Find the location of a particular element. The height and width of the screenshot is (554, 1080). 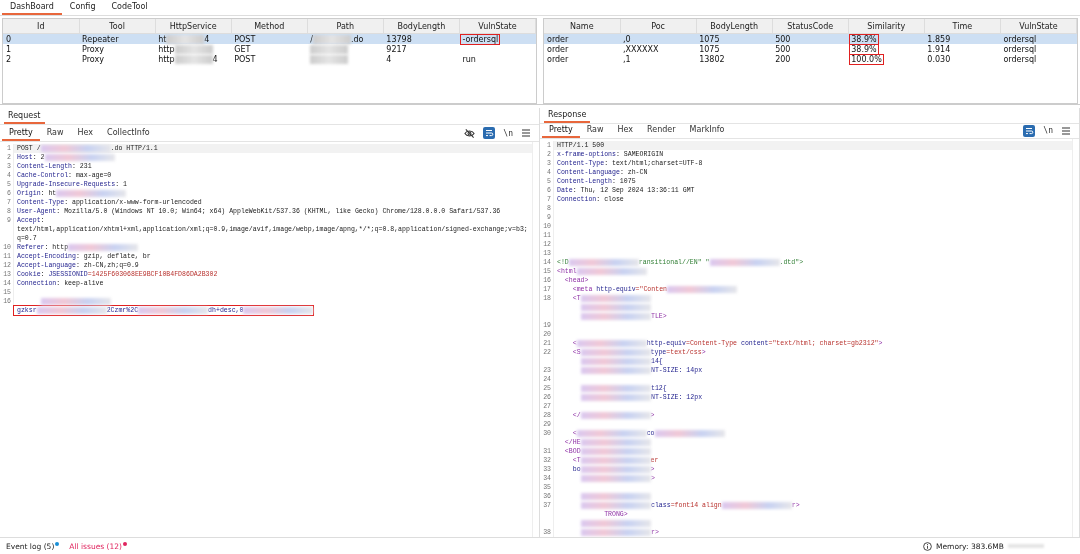

column-header: HttpService is located at coordinates (193, 26).